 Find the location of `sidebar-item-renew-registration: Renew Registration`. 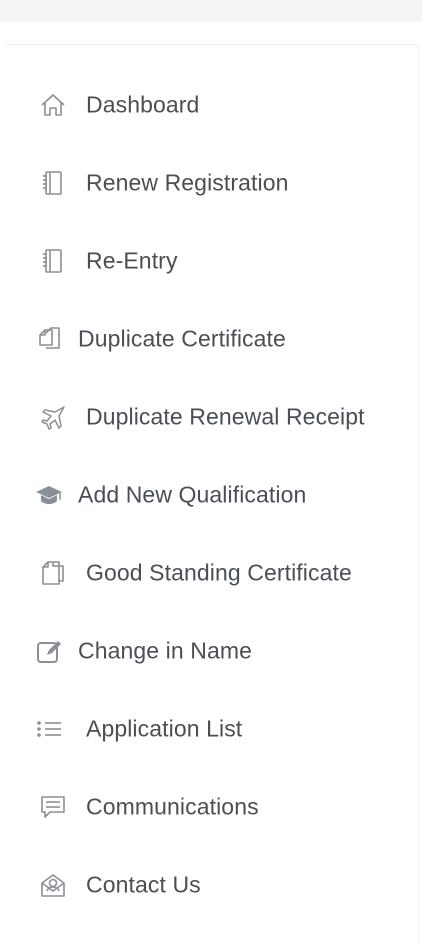

sidebar-item-renew-registration: Renew Registration is located at coordinates (211, 183).